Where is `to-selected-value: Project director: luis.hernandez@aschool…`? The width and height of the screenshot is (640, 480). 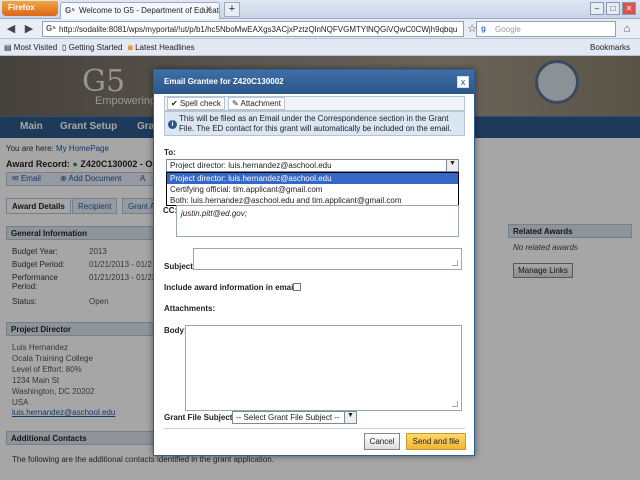 to-selected-value: Project director: luis.hernandez@aschool… is located at coordinates (251, 165).